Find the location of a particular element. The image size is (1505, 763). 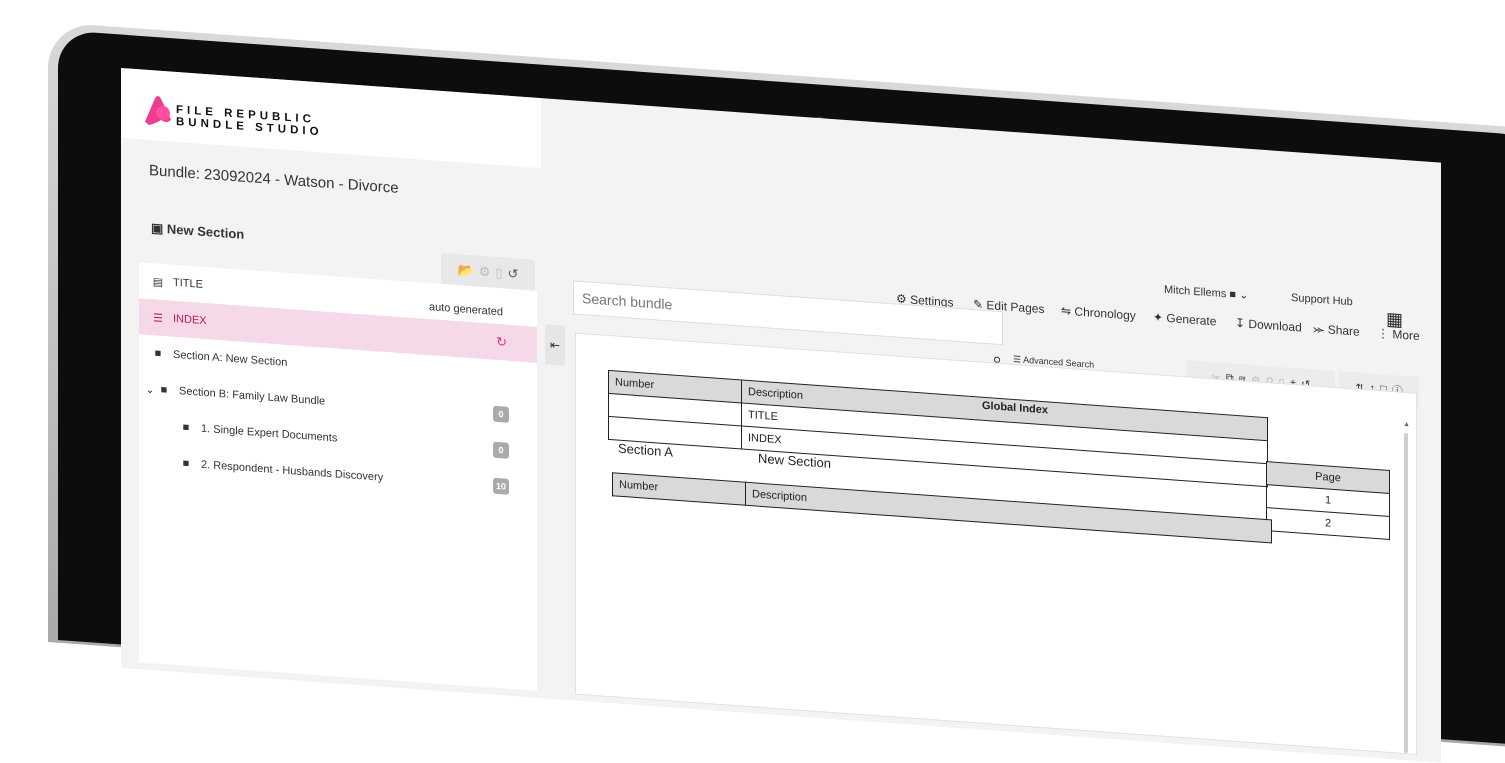

more-vertical-icon: ⋮ is located at coordinates (1383, 333).